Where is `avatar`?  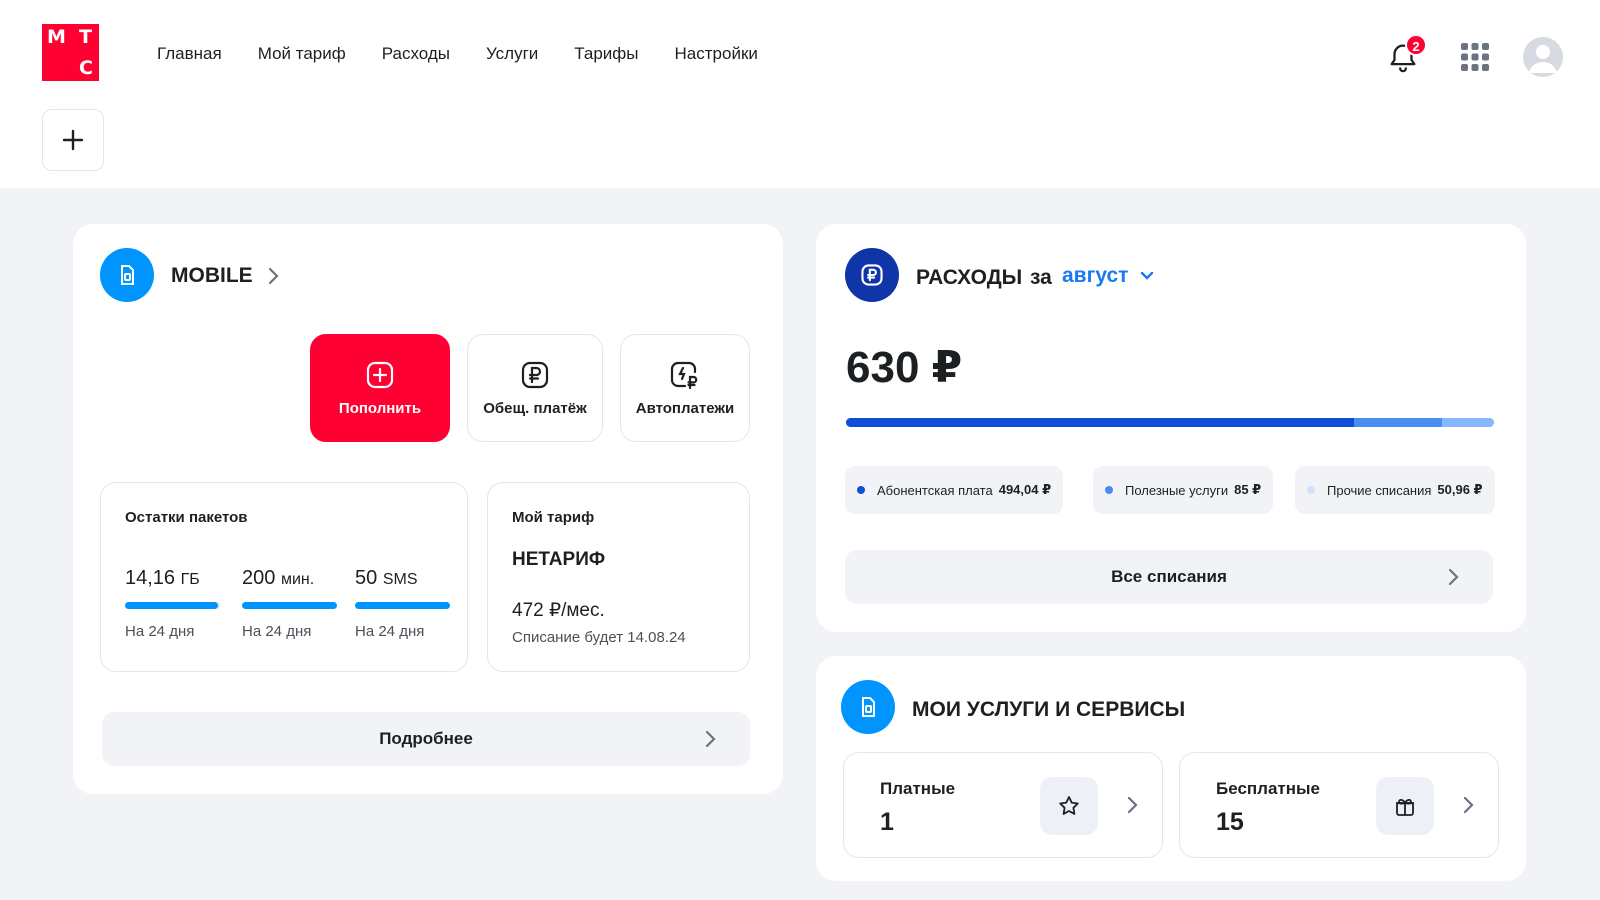 avatar is located at coordinates (1543, 57).